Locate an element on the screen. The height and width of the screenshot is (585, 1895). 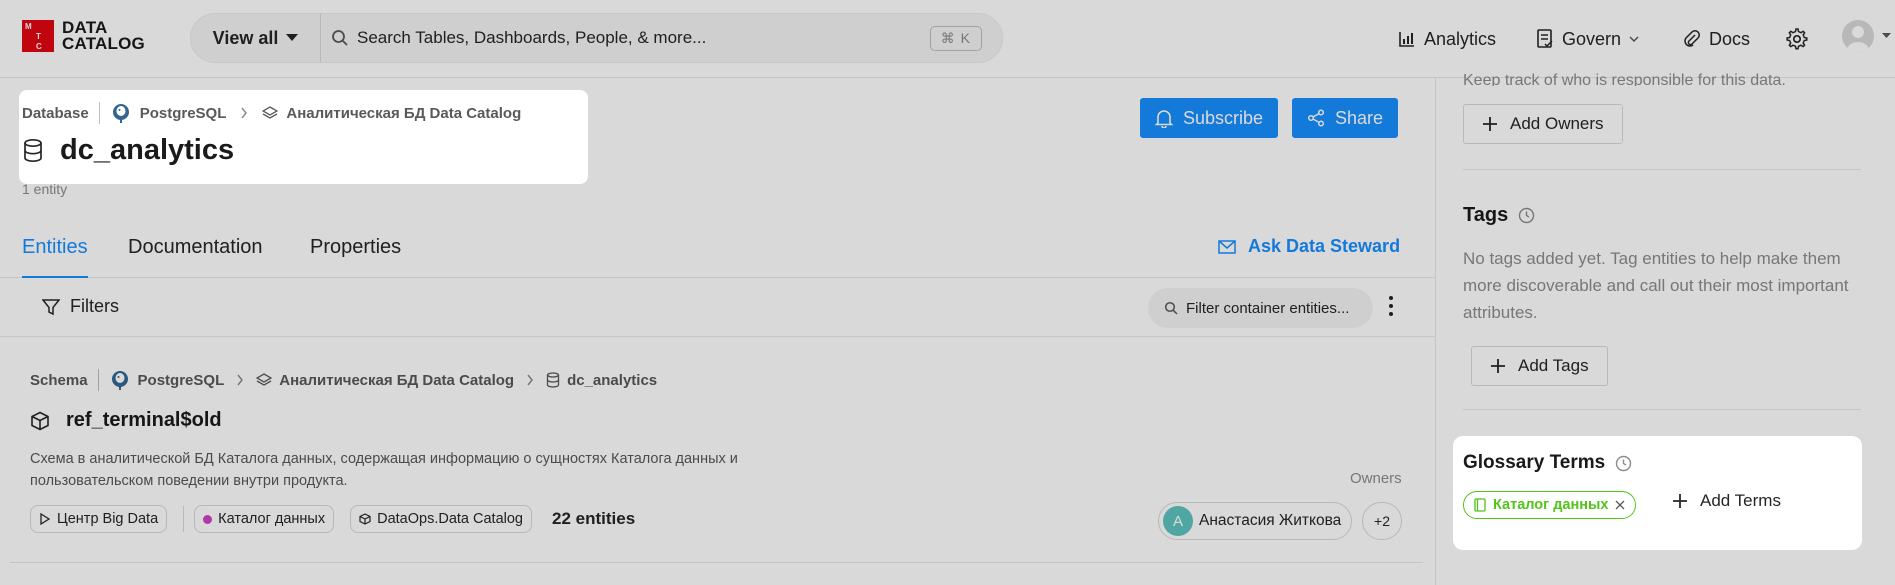
add-owners-button: Add Owners is located at coordinates (1543, 124).